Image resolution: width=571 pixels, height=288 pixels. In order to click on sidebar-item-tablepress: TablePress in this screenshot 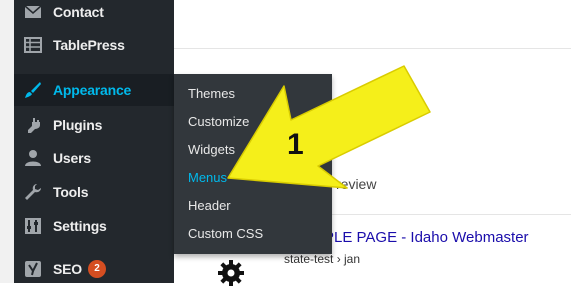, I will do `click(94, 45)`.